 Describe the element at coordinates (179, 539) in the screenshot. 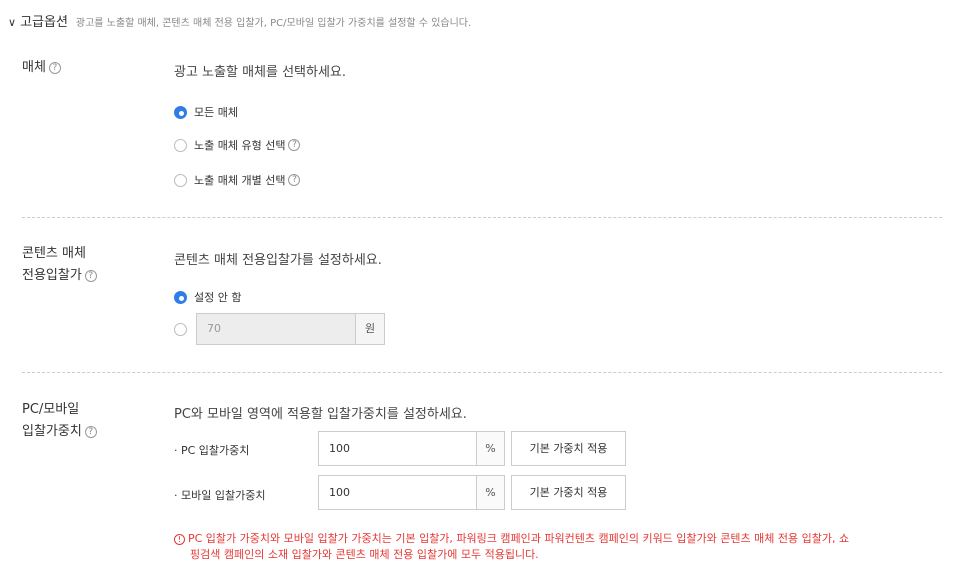

I see `warning-icon: !` at that location.